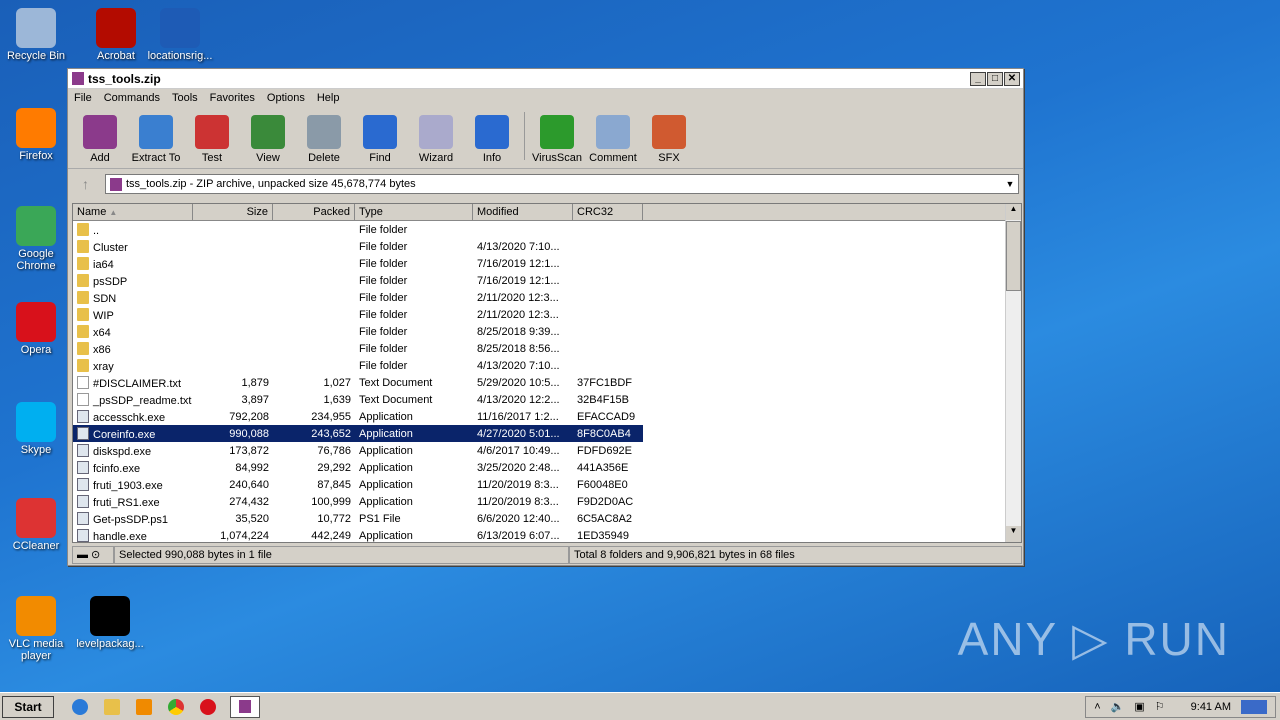  Describe the element at coordinates (1211, 707) in the screenshot. I see `clock: 9:41 AM` at that location.